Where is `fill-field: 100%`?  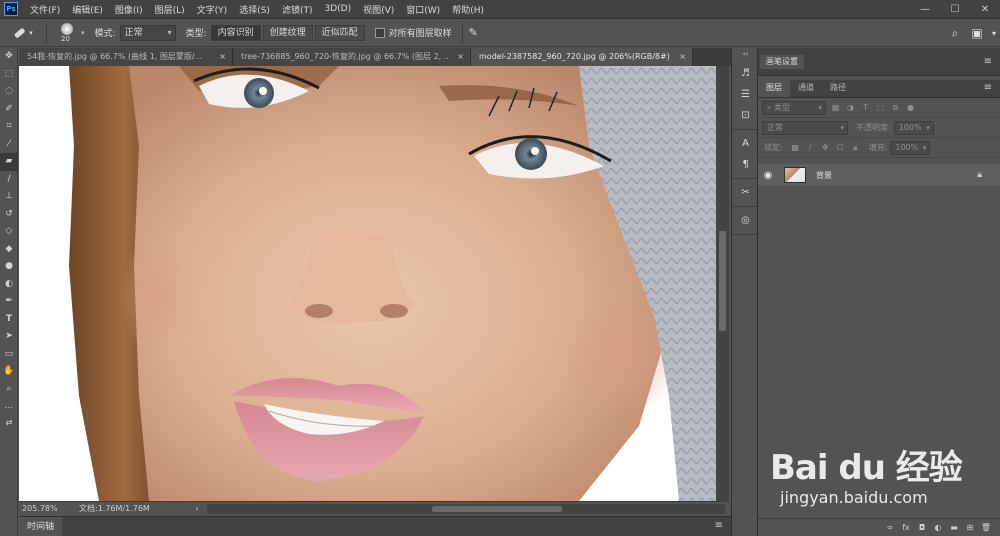 fill-field: 100% is located at coordinates (910, 147).